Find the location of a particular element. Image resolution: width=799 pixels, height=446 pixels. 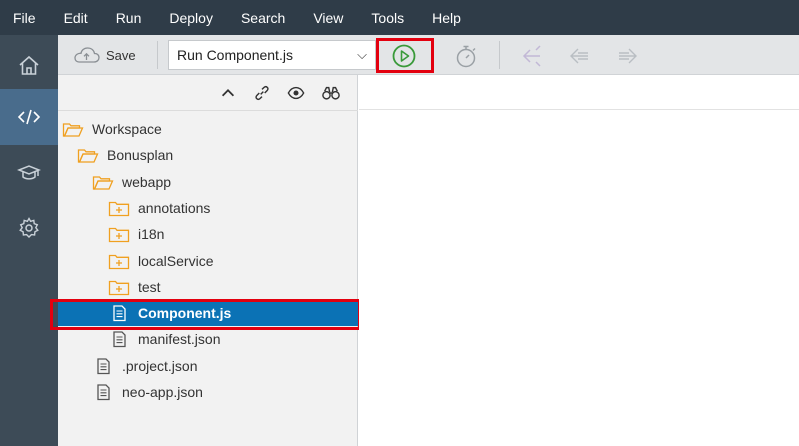

gear-icon is located at coordinates (29, 227).